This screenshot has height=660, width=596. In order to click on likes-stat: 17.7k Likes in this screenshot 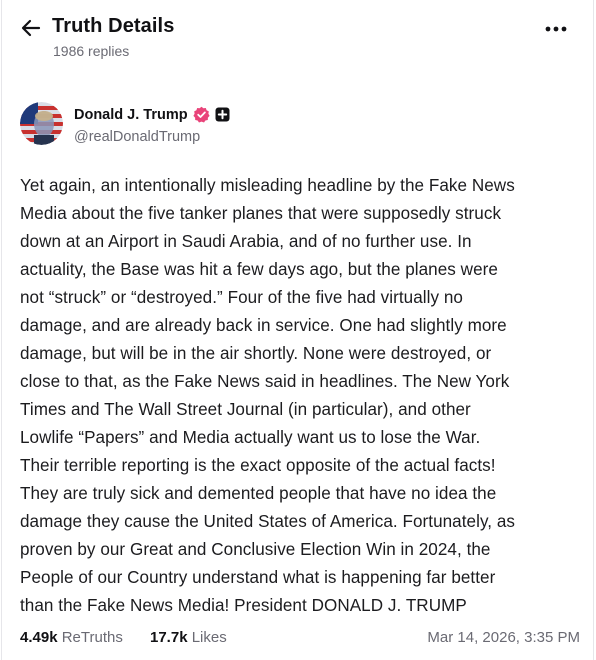, I will do `click(188, 637)`.